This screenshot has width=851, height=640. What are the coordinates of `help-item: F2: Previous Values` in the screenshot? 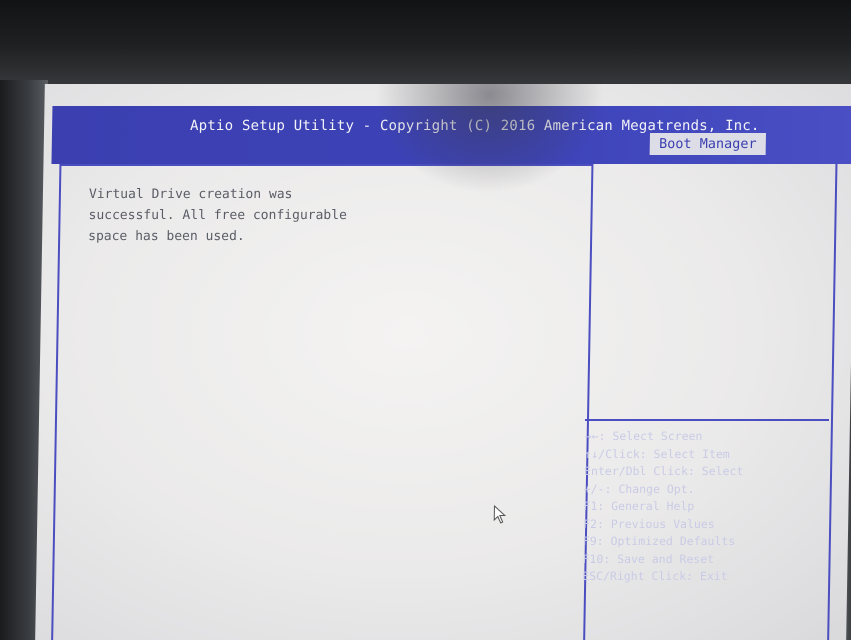 It's located at (649, 523).